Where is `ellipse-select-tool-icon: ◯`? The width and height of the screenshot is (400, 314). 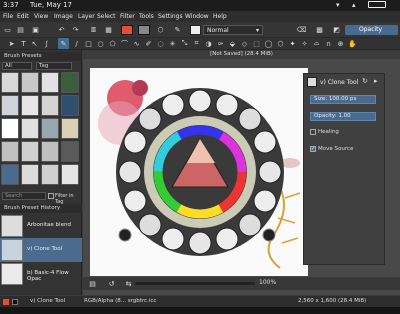 ellipse-select-tool-icon: ◯ is located at coordinates (268, 43).